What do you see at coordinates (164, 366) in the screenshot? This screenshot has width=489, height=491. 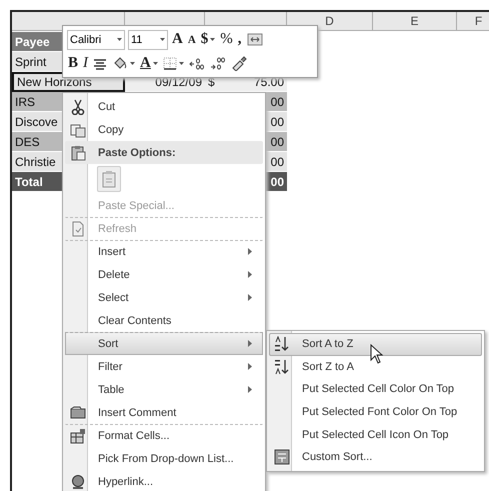 I see `menu-item: Filter` at bounding box center [164, 366].